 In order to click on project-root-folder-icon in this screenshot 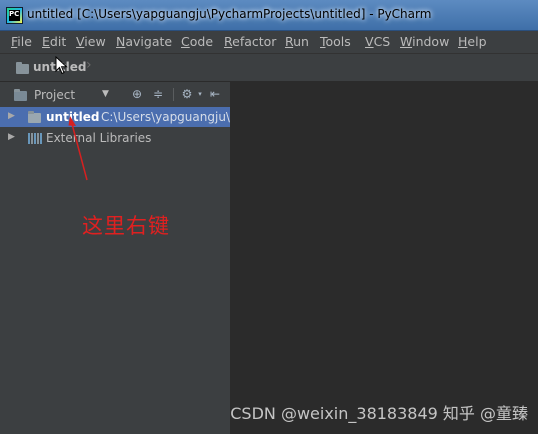, I will do `click(34, 117)`.